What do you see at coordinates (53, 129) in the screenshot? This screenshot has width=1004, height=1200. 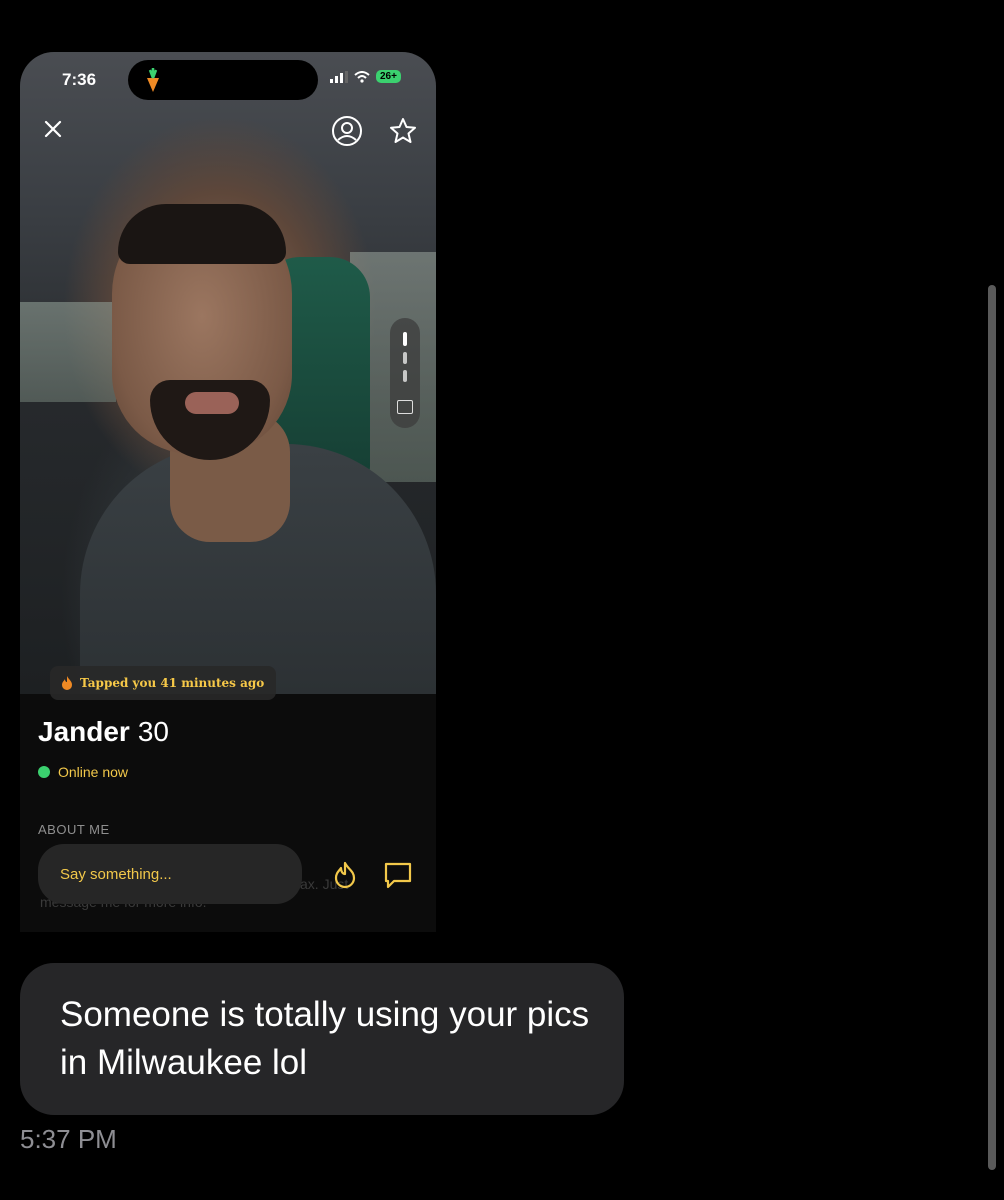 I see `close-icon` at bounding box center [53, 129].